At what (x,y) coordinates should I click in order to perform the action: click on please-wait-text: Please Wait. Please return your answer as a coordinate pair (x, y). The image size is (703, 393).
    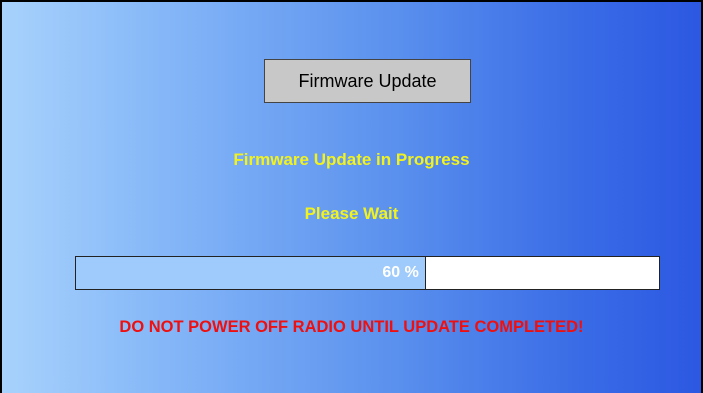
    Looking at the image, I should click on (351, 213).